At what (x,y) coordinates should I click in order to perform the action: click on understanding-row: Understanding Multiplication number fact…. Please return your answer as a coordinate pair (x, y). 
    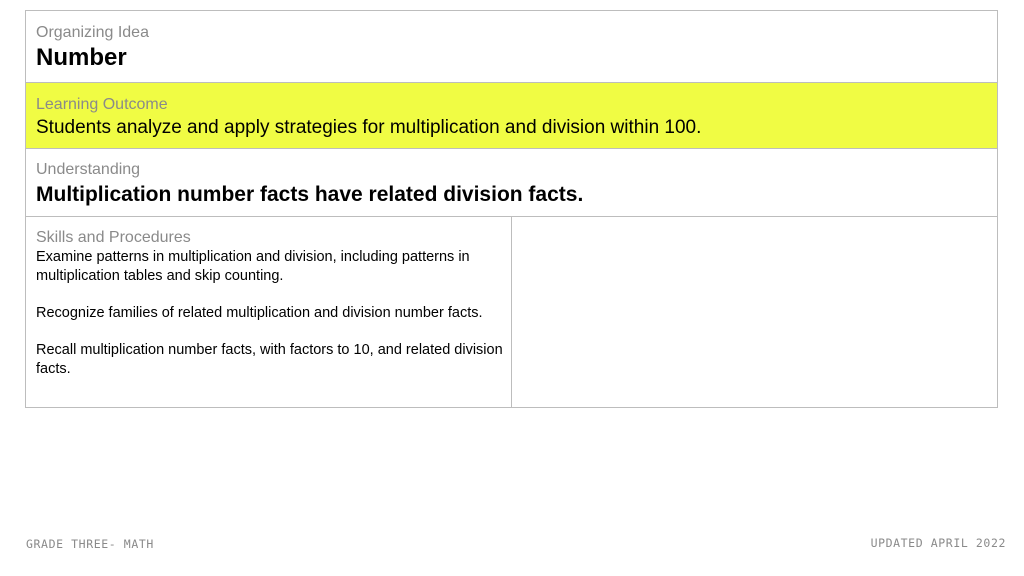
    Looking at the image, I should click on (511, 183).